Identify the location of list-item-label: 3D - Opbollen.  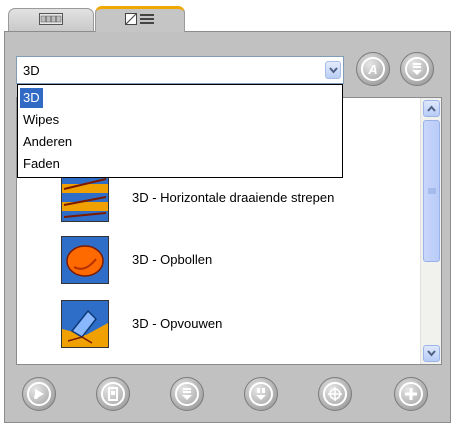
(172, 259).